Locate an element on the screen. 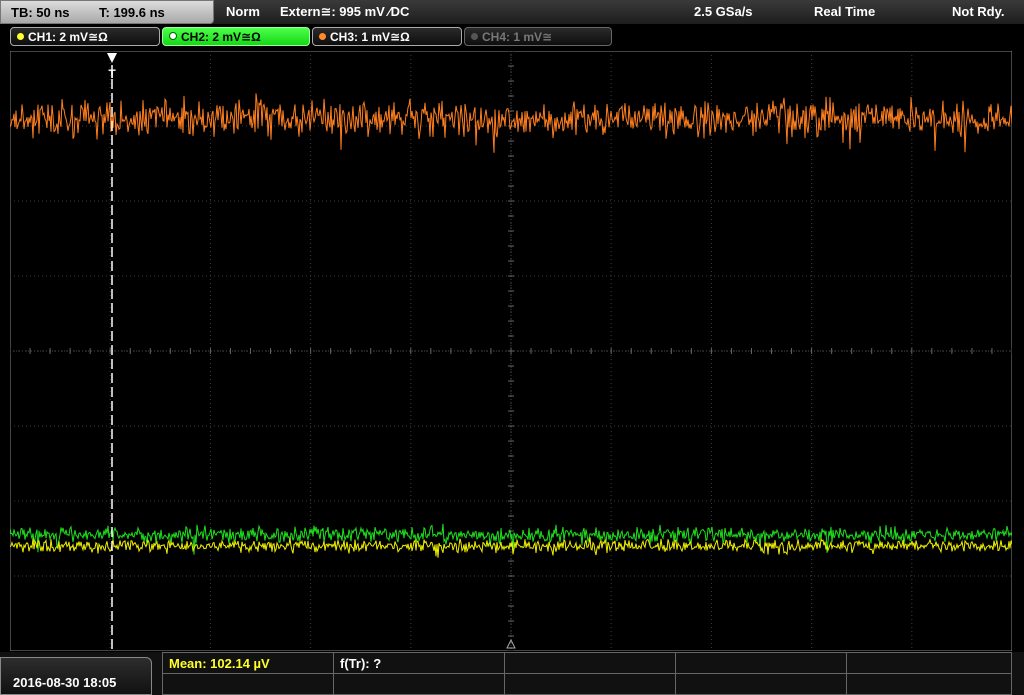 The height and width of the screenshot is (695, 1024). channel-2-button: CH2: 2 mV≅Ω is located at coordinates (236, 36).